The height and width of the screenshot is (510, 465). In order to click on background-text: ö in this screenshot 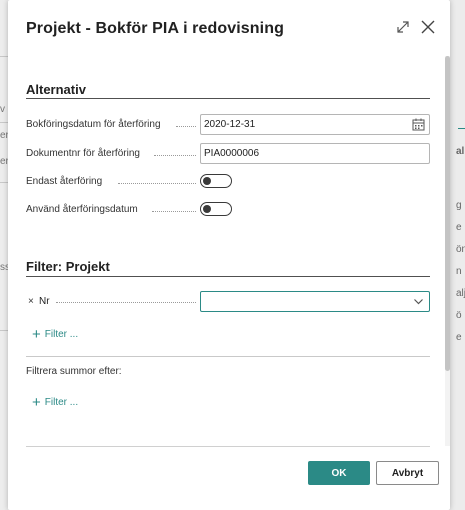, I will do `click(459, 315)`.